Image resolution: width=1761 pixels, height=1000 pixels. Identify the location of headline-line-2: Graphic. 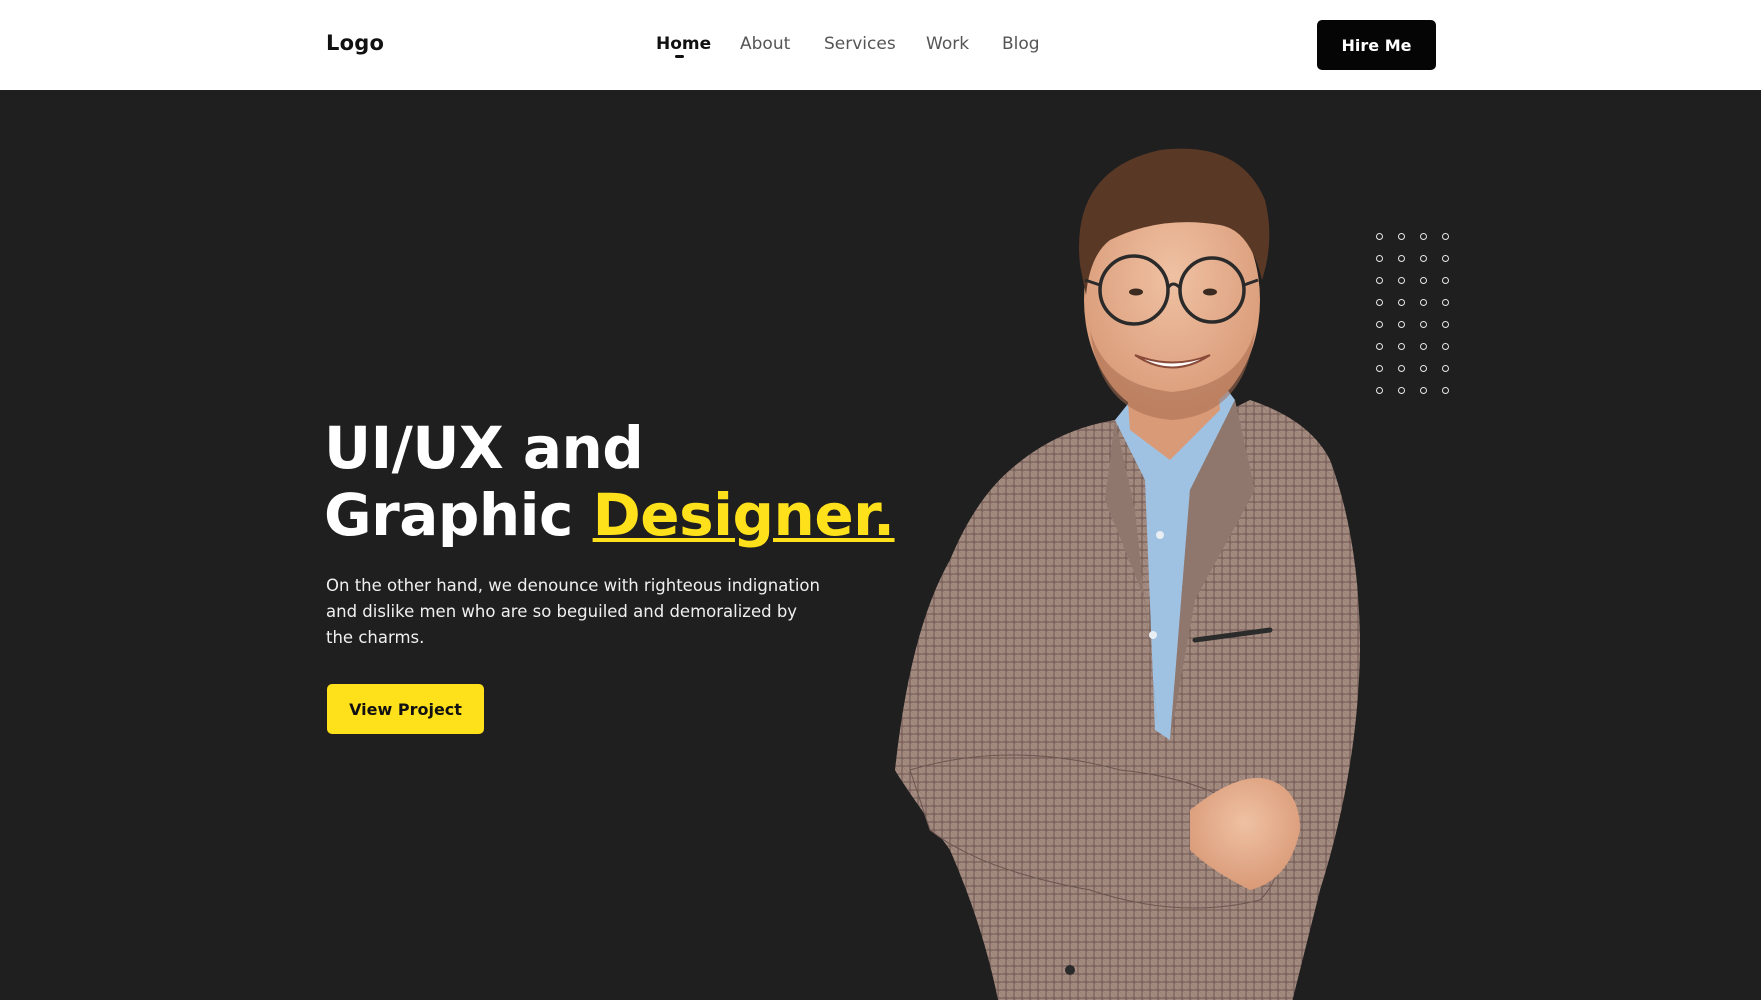
(458, 515).